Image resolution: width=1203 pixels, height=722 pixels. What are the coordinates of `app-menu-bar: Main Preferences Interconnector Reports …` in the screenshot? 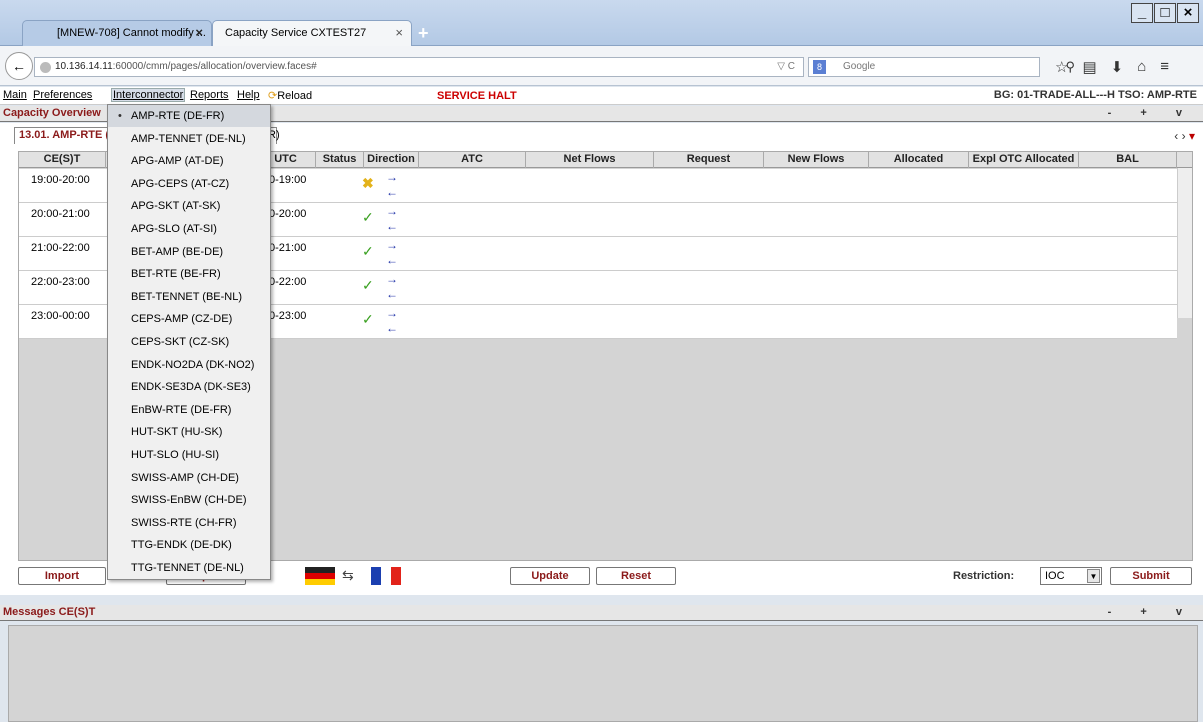 It's located at (601, 96).